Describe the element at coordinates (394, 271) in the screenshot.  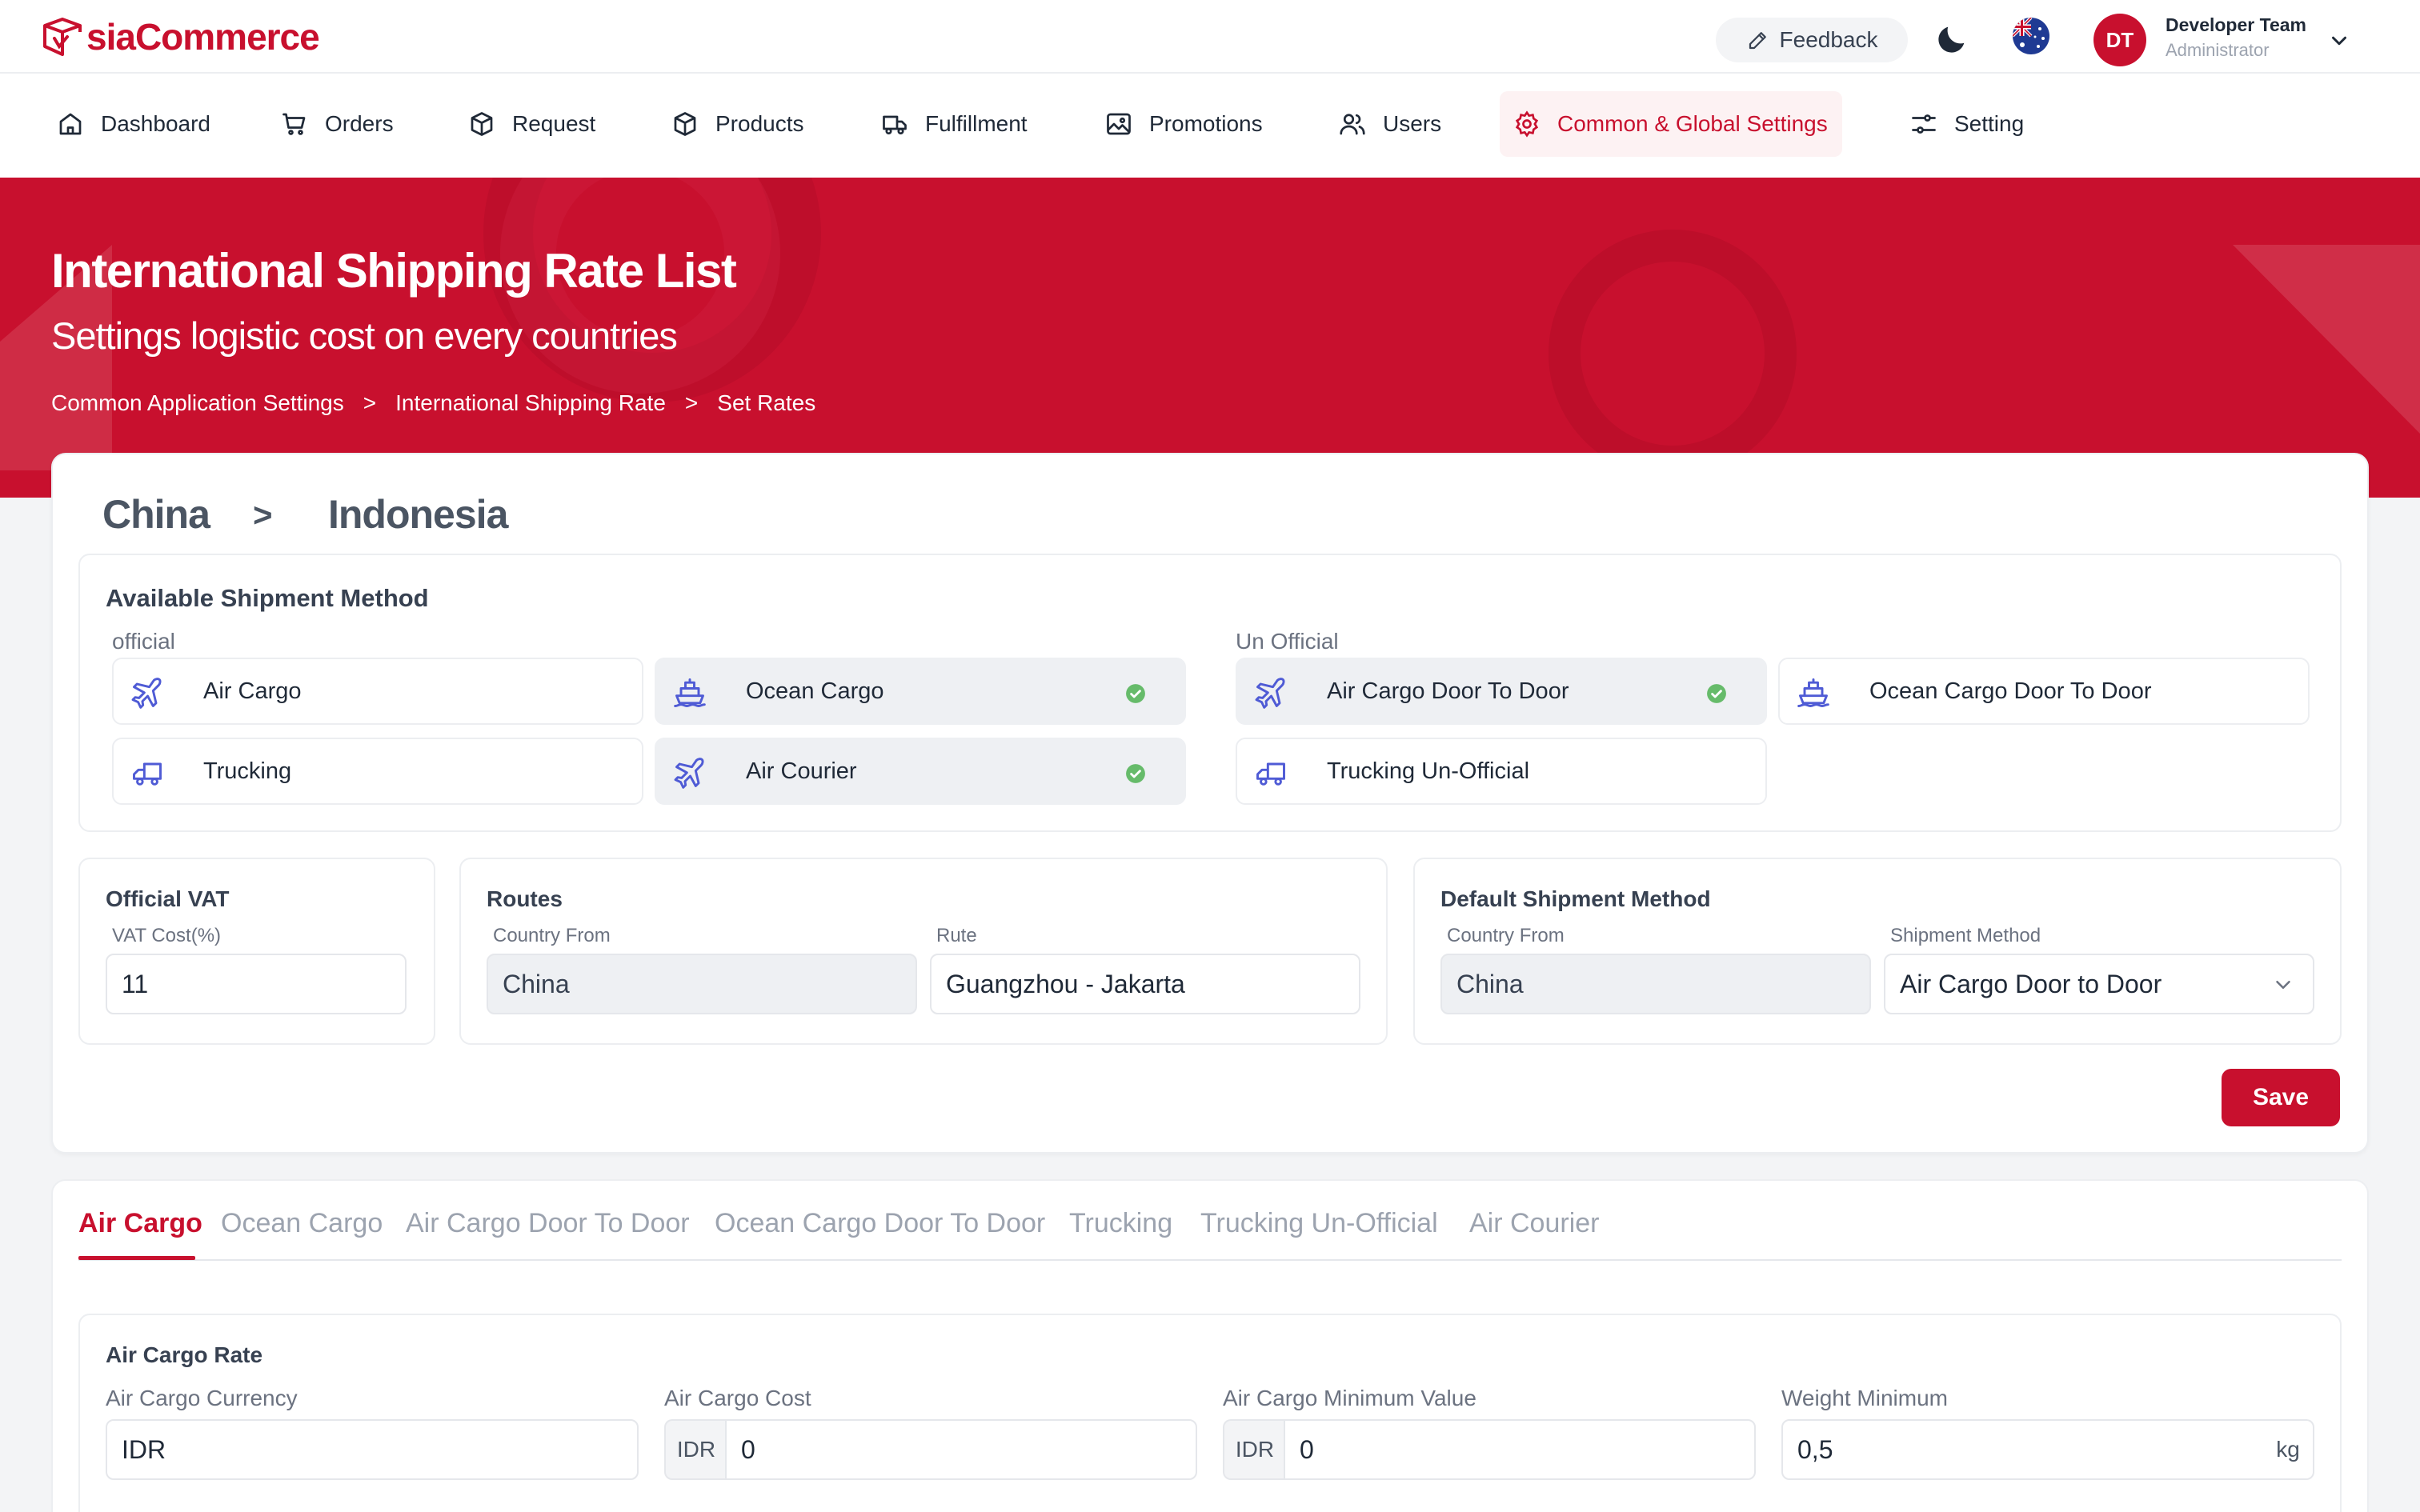
I see `page-title: International Shipping Rate List` at that location.